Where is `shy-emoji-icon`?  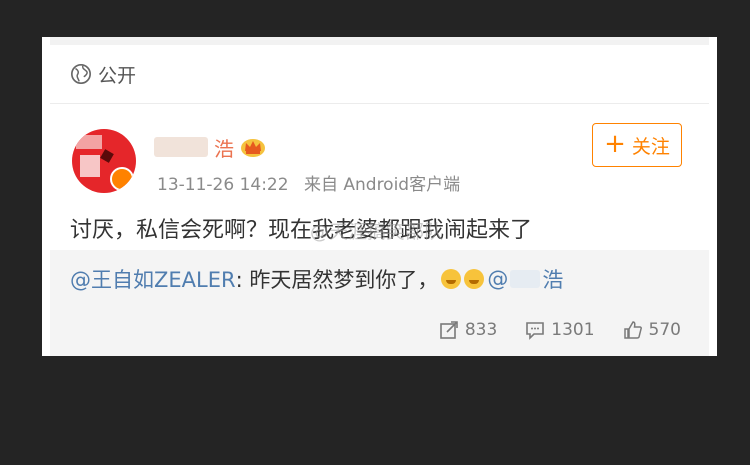
shy-emoji-icon is located at coordinates (474, 279).